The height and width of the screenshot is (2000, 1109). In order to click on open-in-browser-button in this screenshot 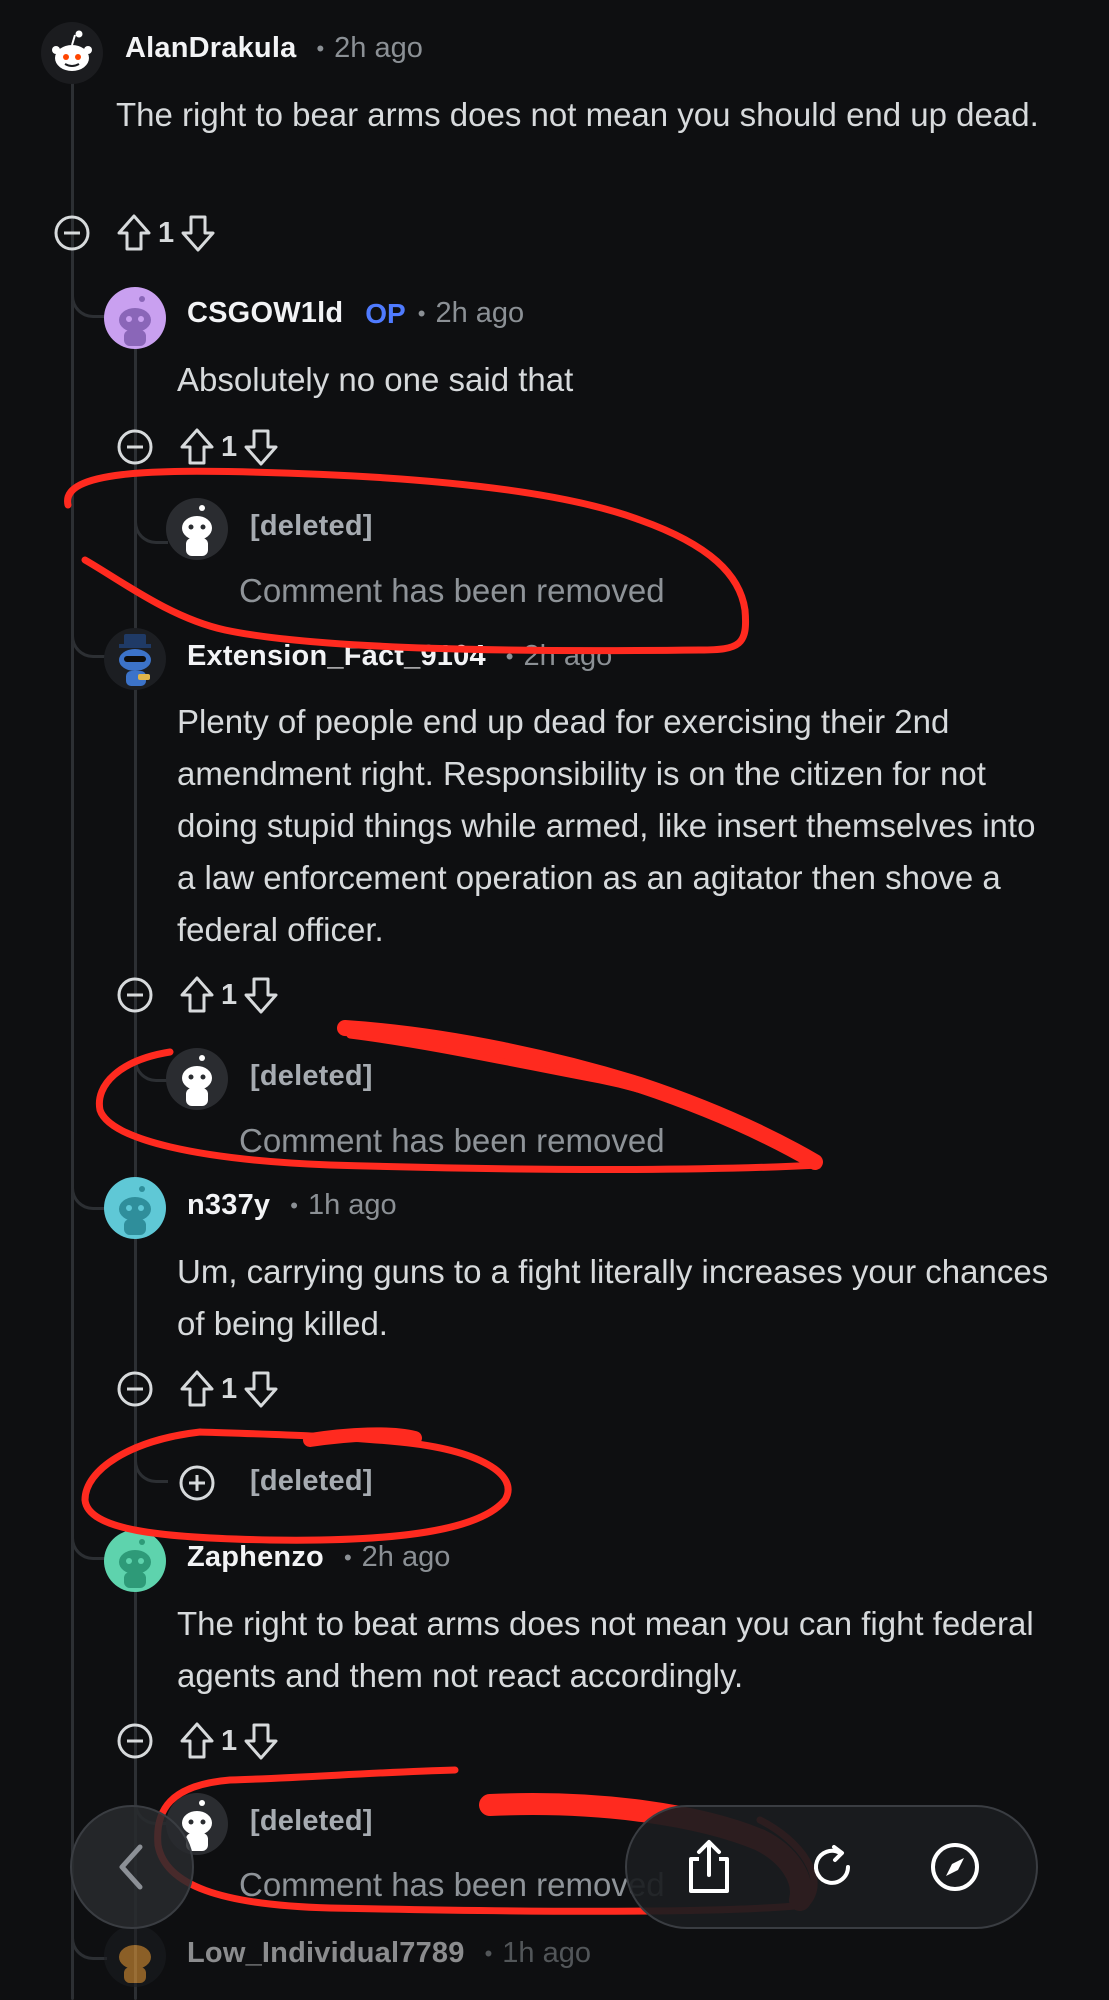, I will do `click(955, 1867)`.